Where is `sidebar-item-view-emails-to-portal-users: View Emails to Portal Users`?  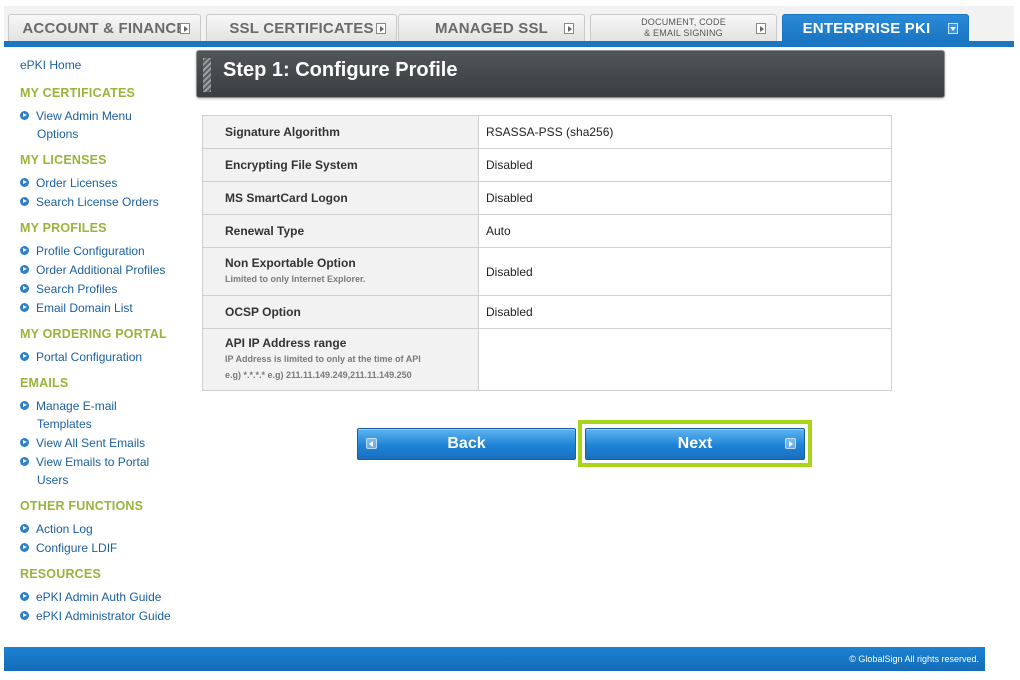
sidebar-item-view-emails-to-portal-users: View Emails to Portal Users is located at coordinates (107, 471).